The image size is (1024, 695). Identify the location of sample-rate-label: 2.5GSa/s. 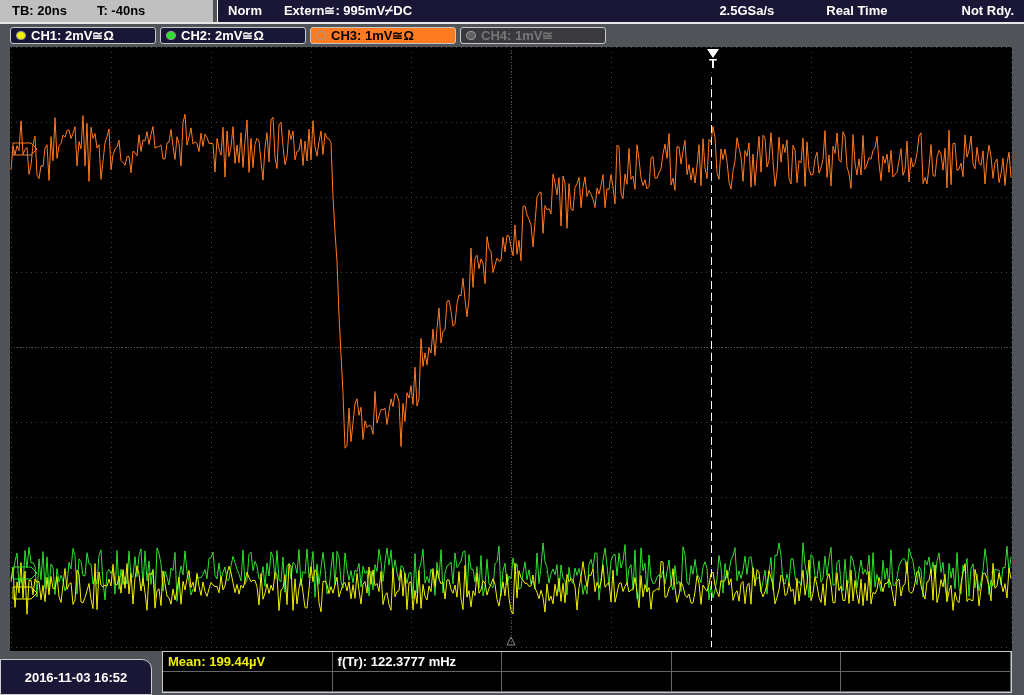
(747, 11).